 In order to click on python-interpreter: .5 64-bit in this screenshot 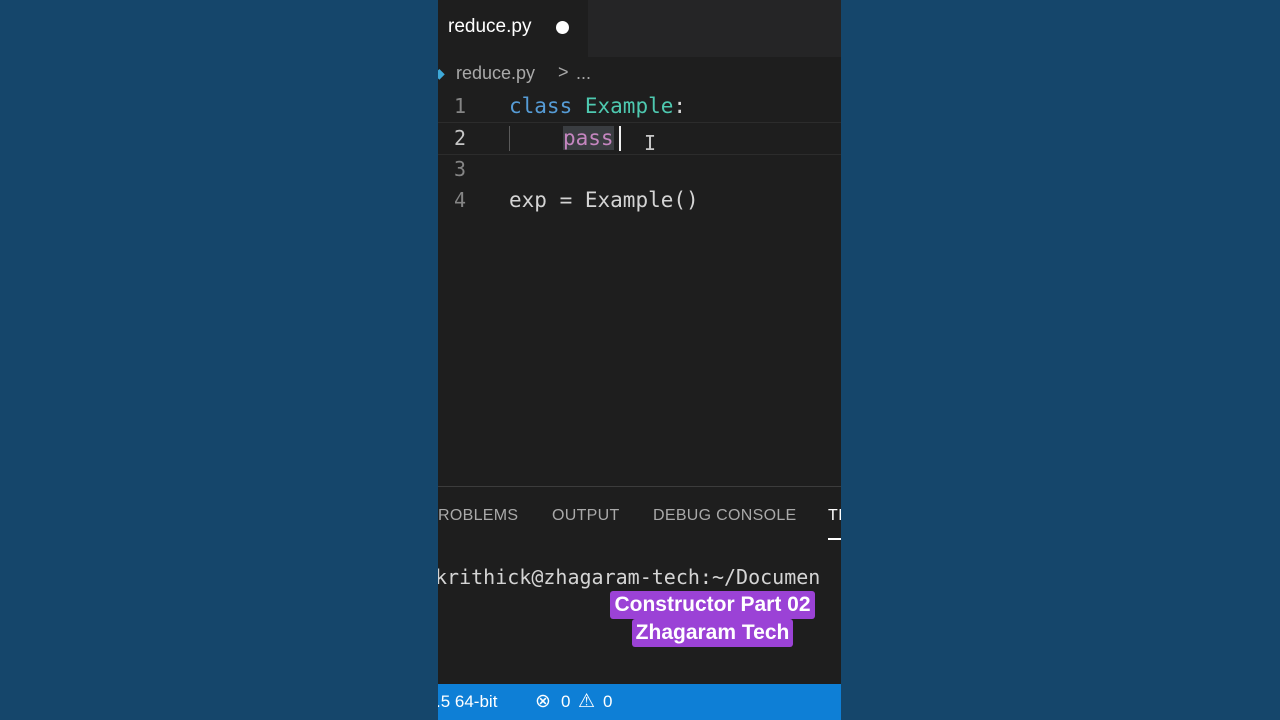, I will do `click(467, 702)`.